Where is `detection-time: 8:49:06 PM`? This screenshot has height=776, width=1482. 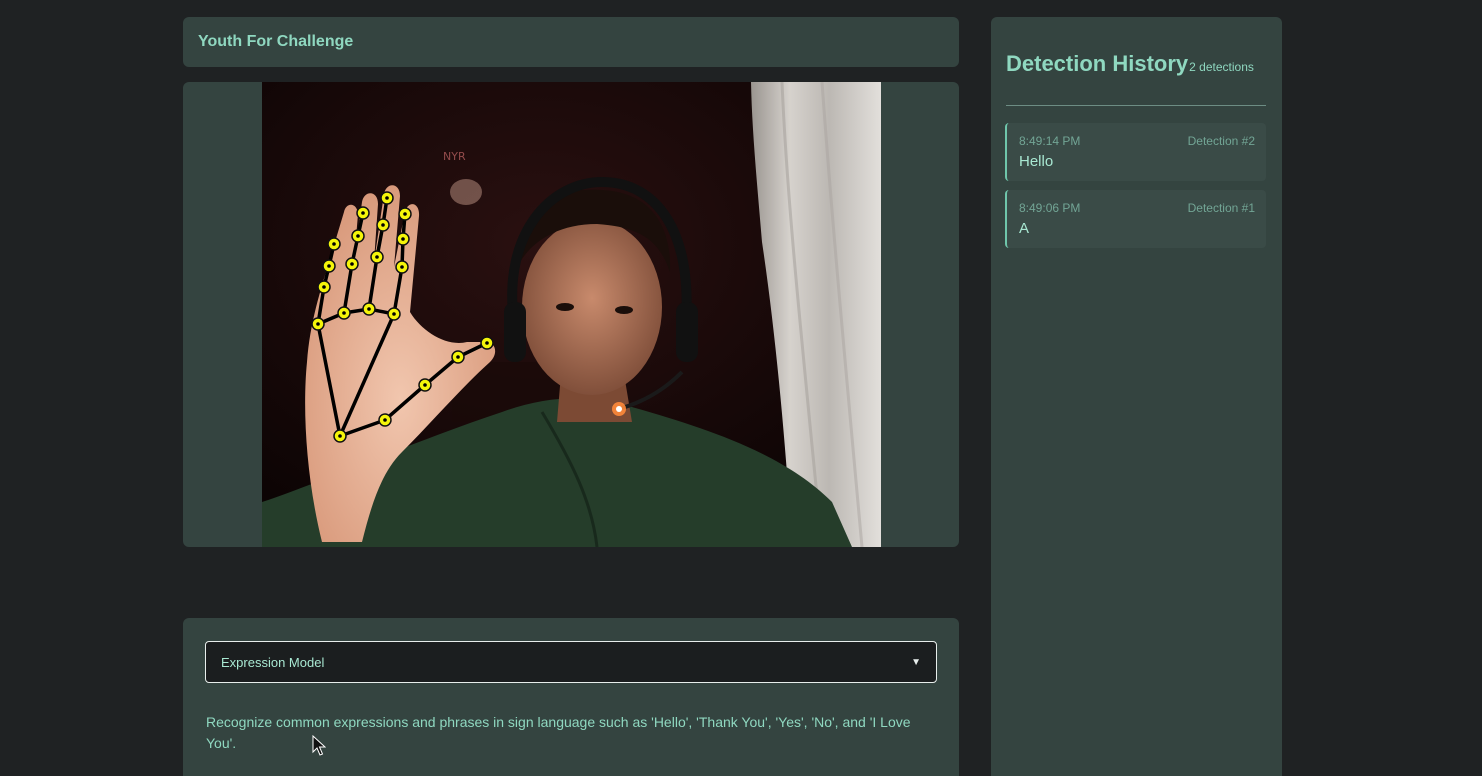 detection-time: 8:49:06 PM is located at coordinates (1050, 208).